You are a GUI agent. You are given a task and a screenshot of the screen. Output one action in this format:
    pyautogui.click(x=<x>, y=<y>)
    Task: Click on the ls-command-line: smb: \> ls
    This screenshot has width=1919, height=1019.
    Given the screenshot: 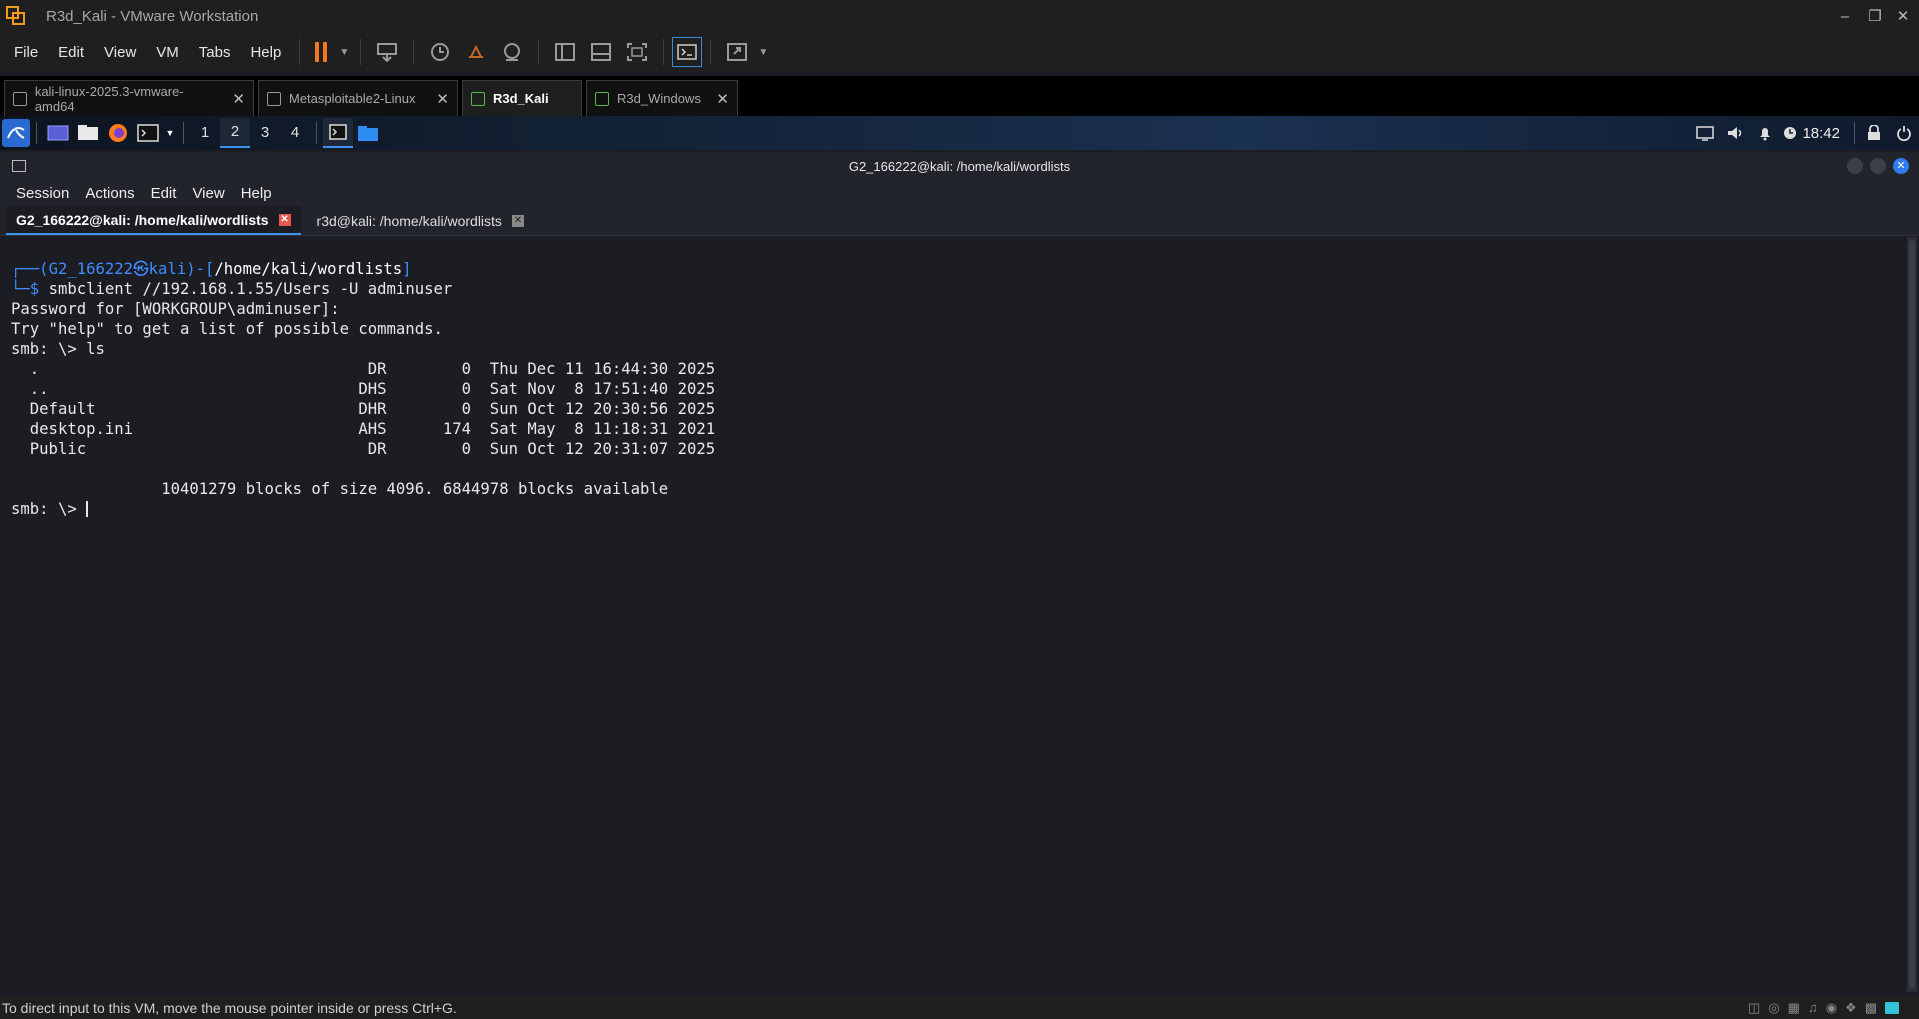 What is the action you would take?
    pyautogui.click(x=58, y=349)
    